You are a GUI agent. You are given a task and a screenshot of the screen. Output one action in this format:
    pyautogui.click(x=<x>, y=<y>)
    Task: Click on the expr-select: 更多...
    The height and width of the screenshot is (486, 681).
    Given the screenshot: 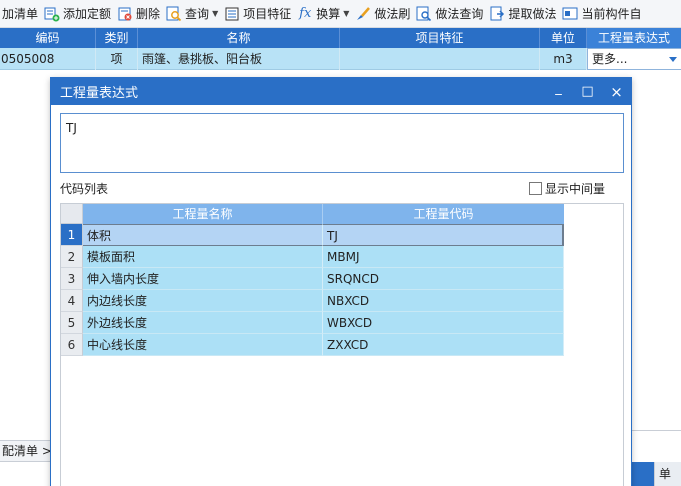 What is the action you would take?
    pyautogui.click(x=634, y=59)
    